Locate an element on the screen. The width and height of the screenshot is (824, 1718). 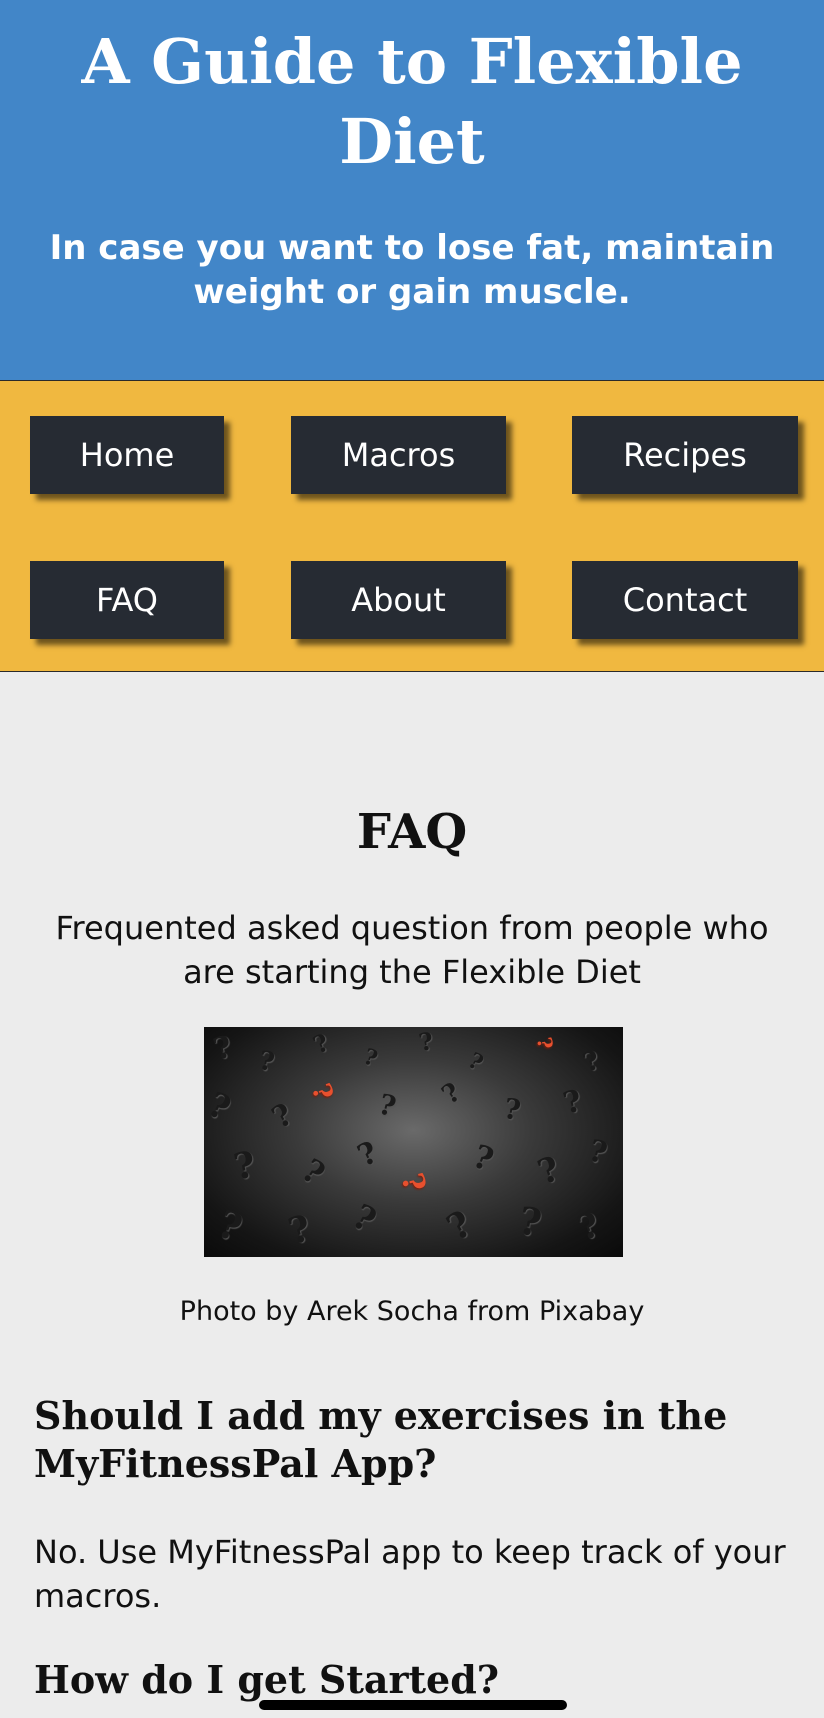
nav-faq-button: FAQ is located at coordinates (127, 600).